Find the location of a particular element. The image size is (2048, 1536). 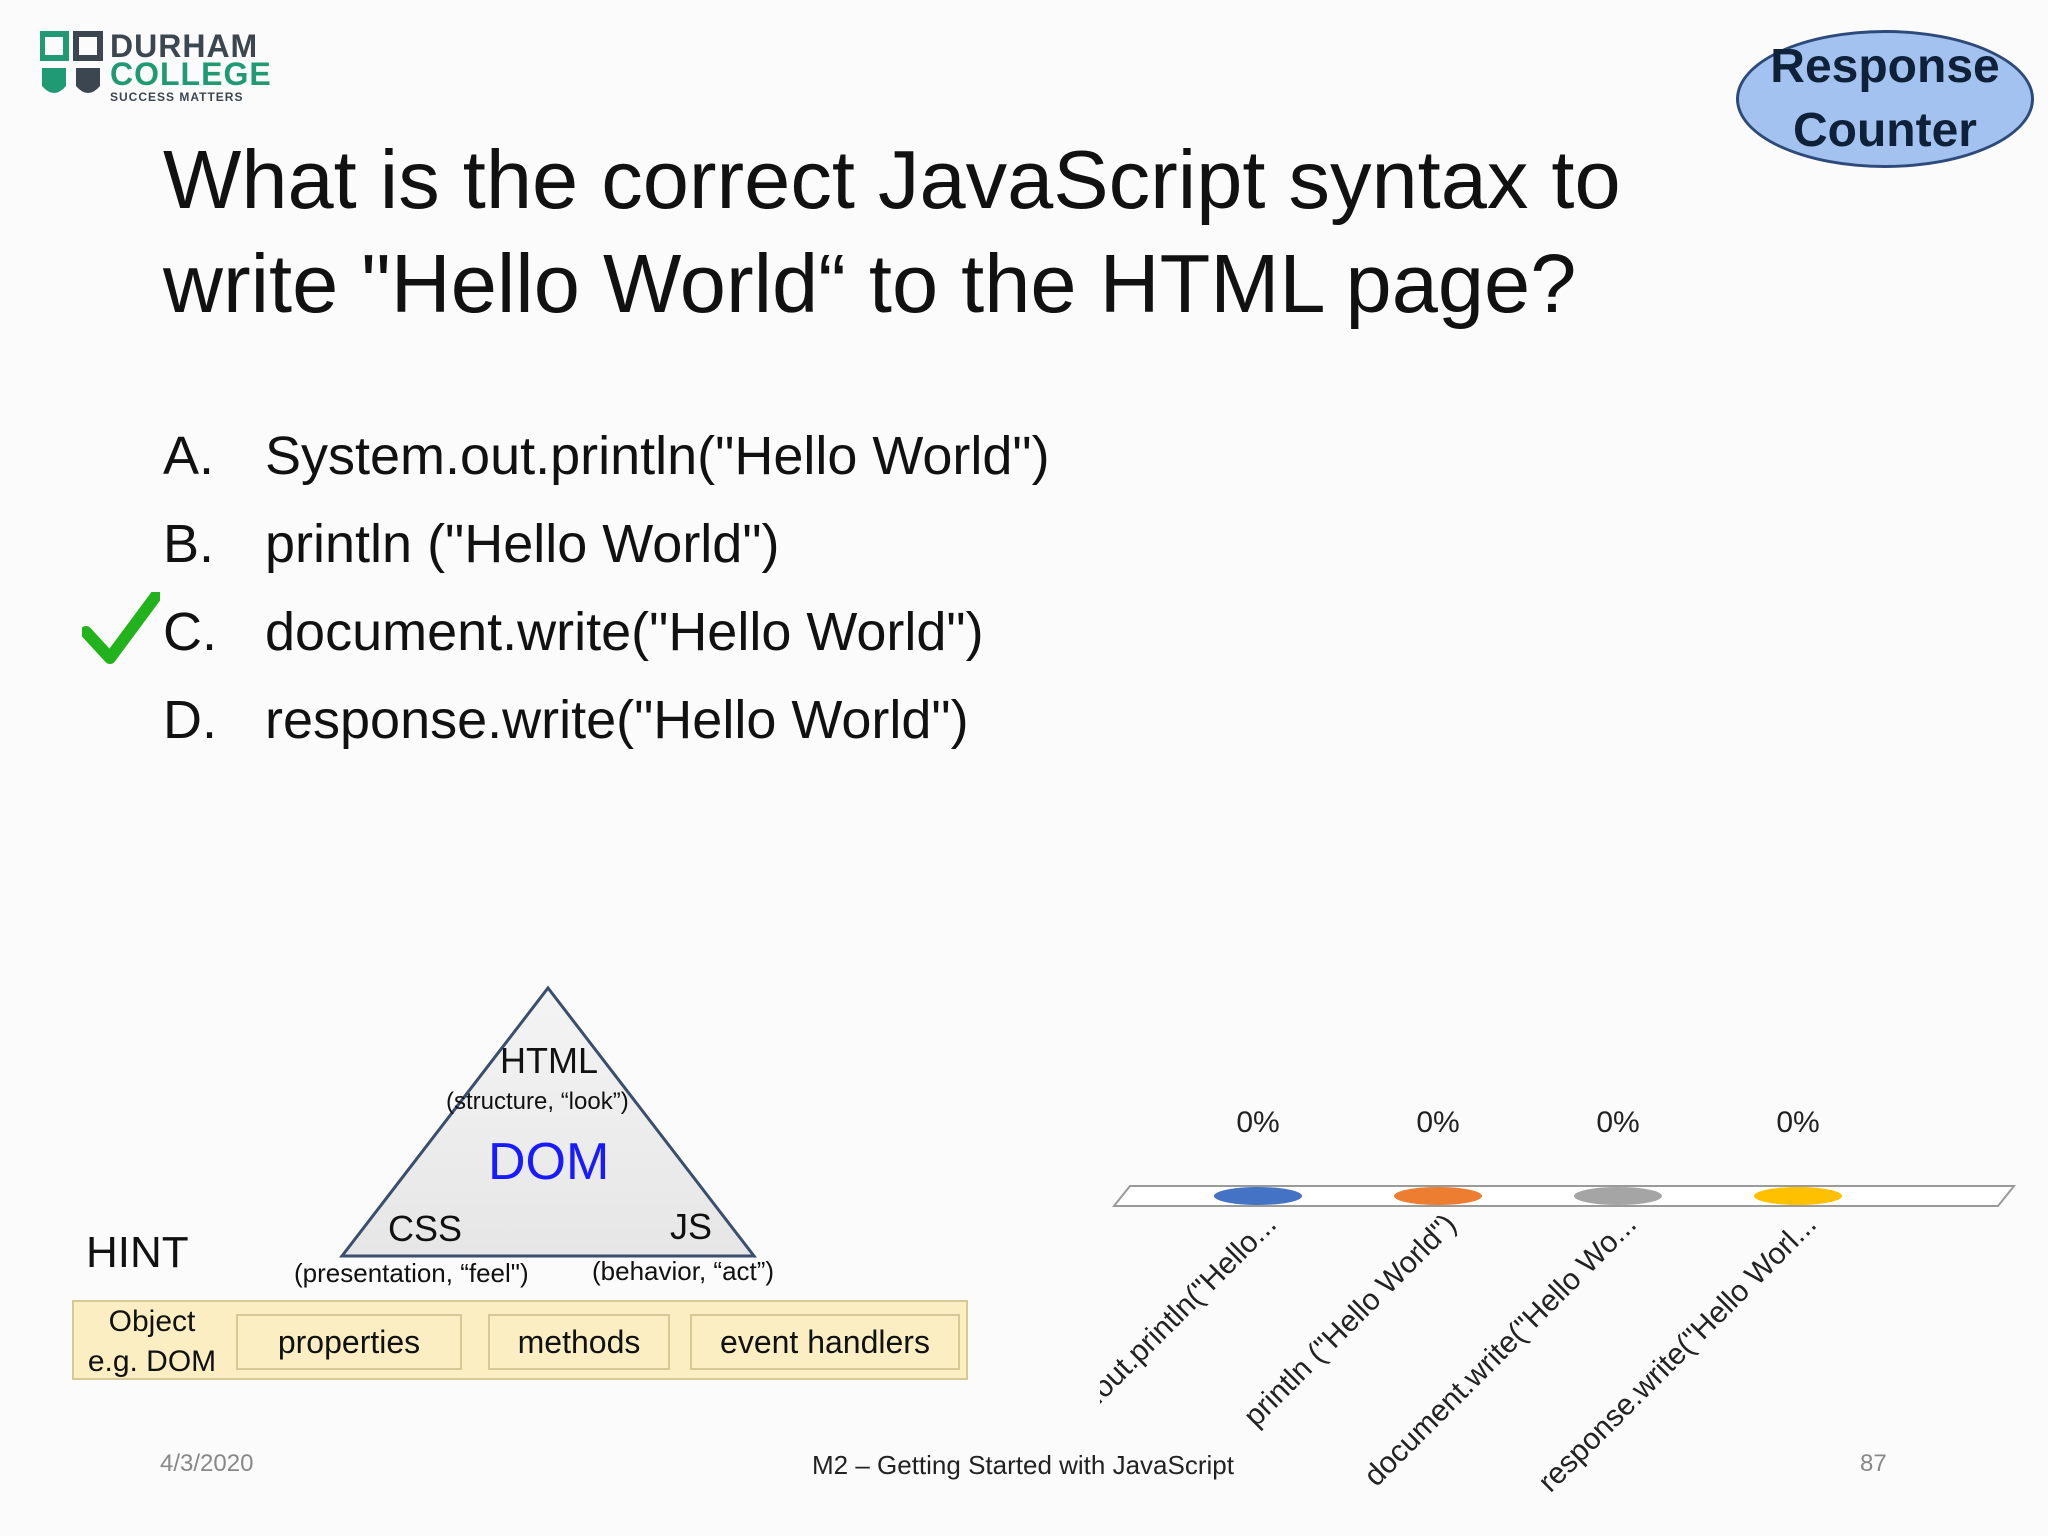

triangle-html-sub: (structure, “look”) is located at coordinates (537, 1101).